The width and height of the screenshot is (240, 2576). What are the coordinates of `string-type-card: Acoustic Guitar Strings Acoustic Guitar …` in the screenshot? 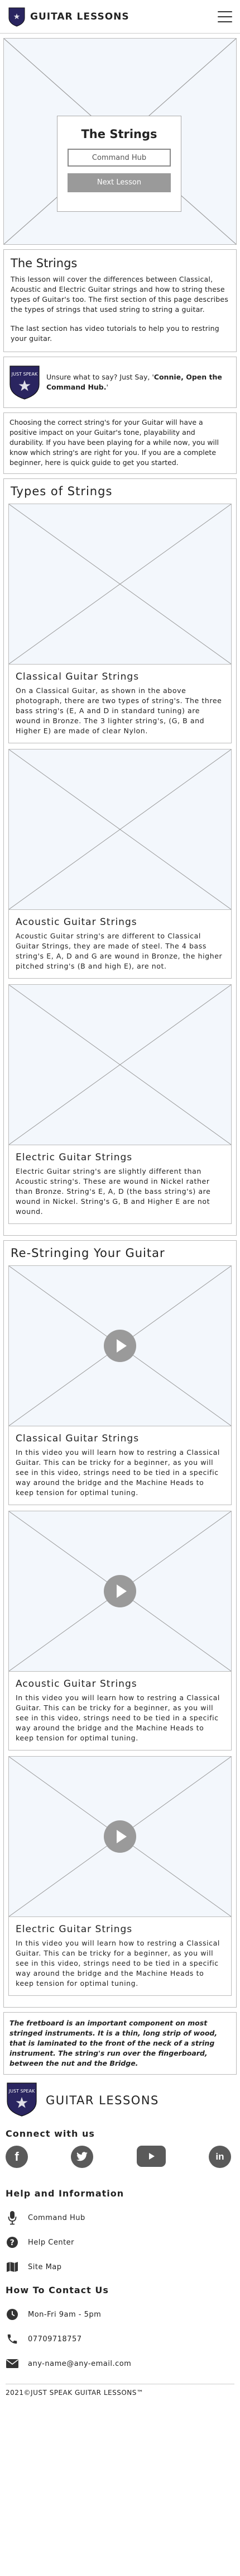 It's located at (120, 864).